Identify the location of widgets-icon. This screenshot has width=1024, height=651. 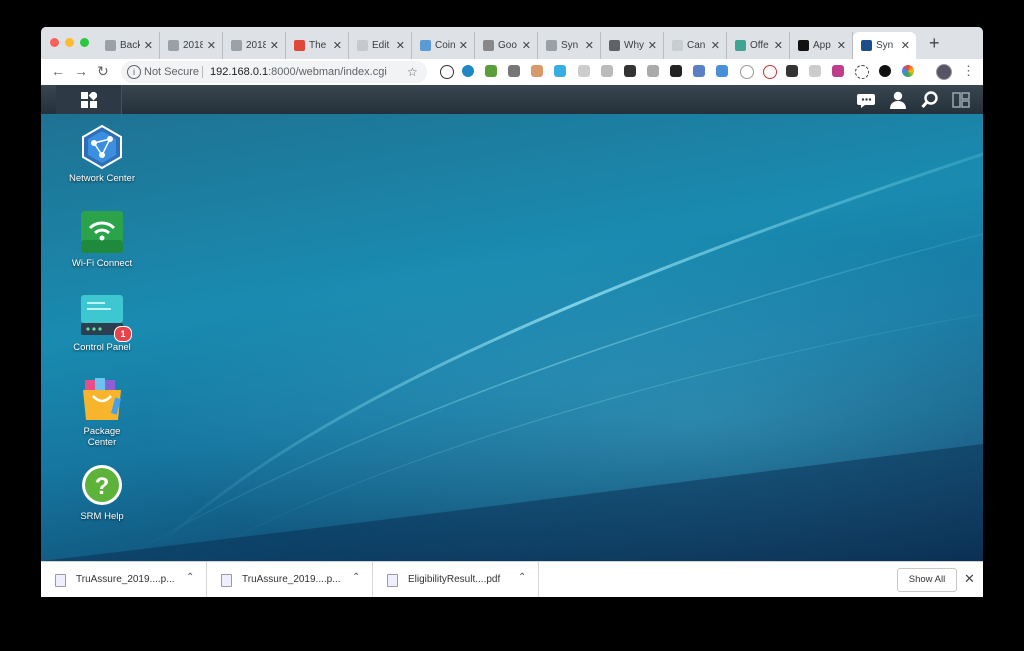
(961, 100).